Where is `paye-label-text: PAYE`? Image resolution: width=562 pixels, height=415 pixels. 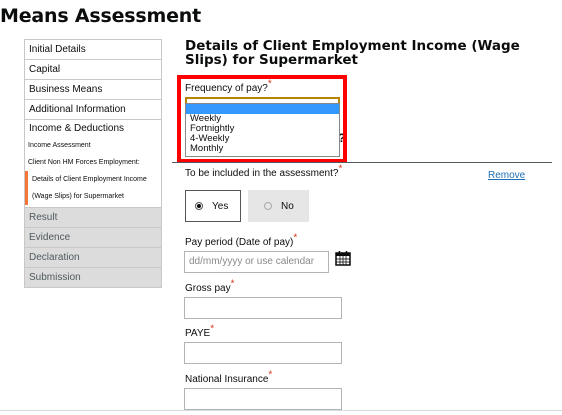
paye-label-text: PAYE is located at coordinates (198, 333).